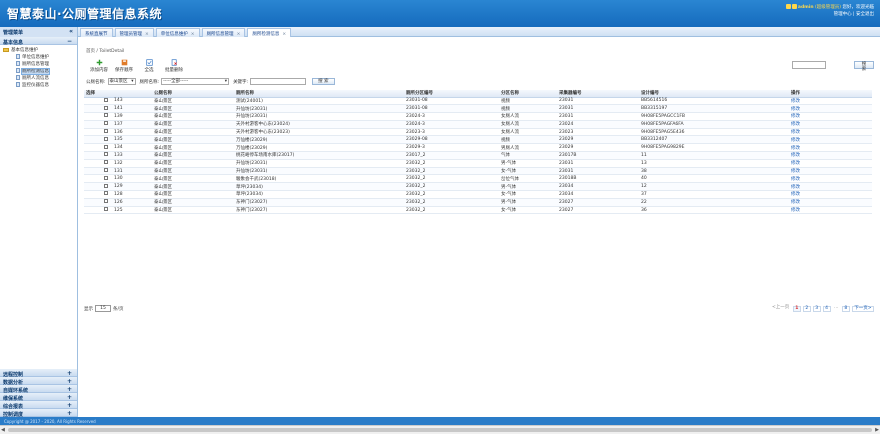  Describe the element at coordinates (38, 71) in the screenshot. I see `tree-item-2: 厕所检测信息` at that location.